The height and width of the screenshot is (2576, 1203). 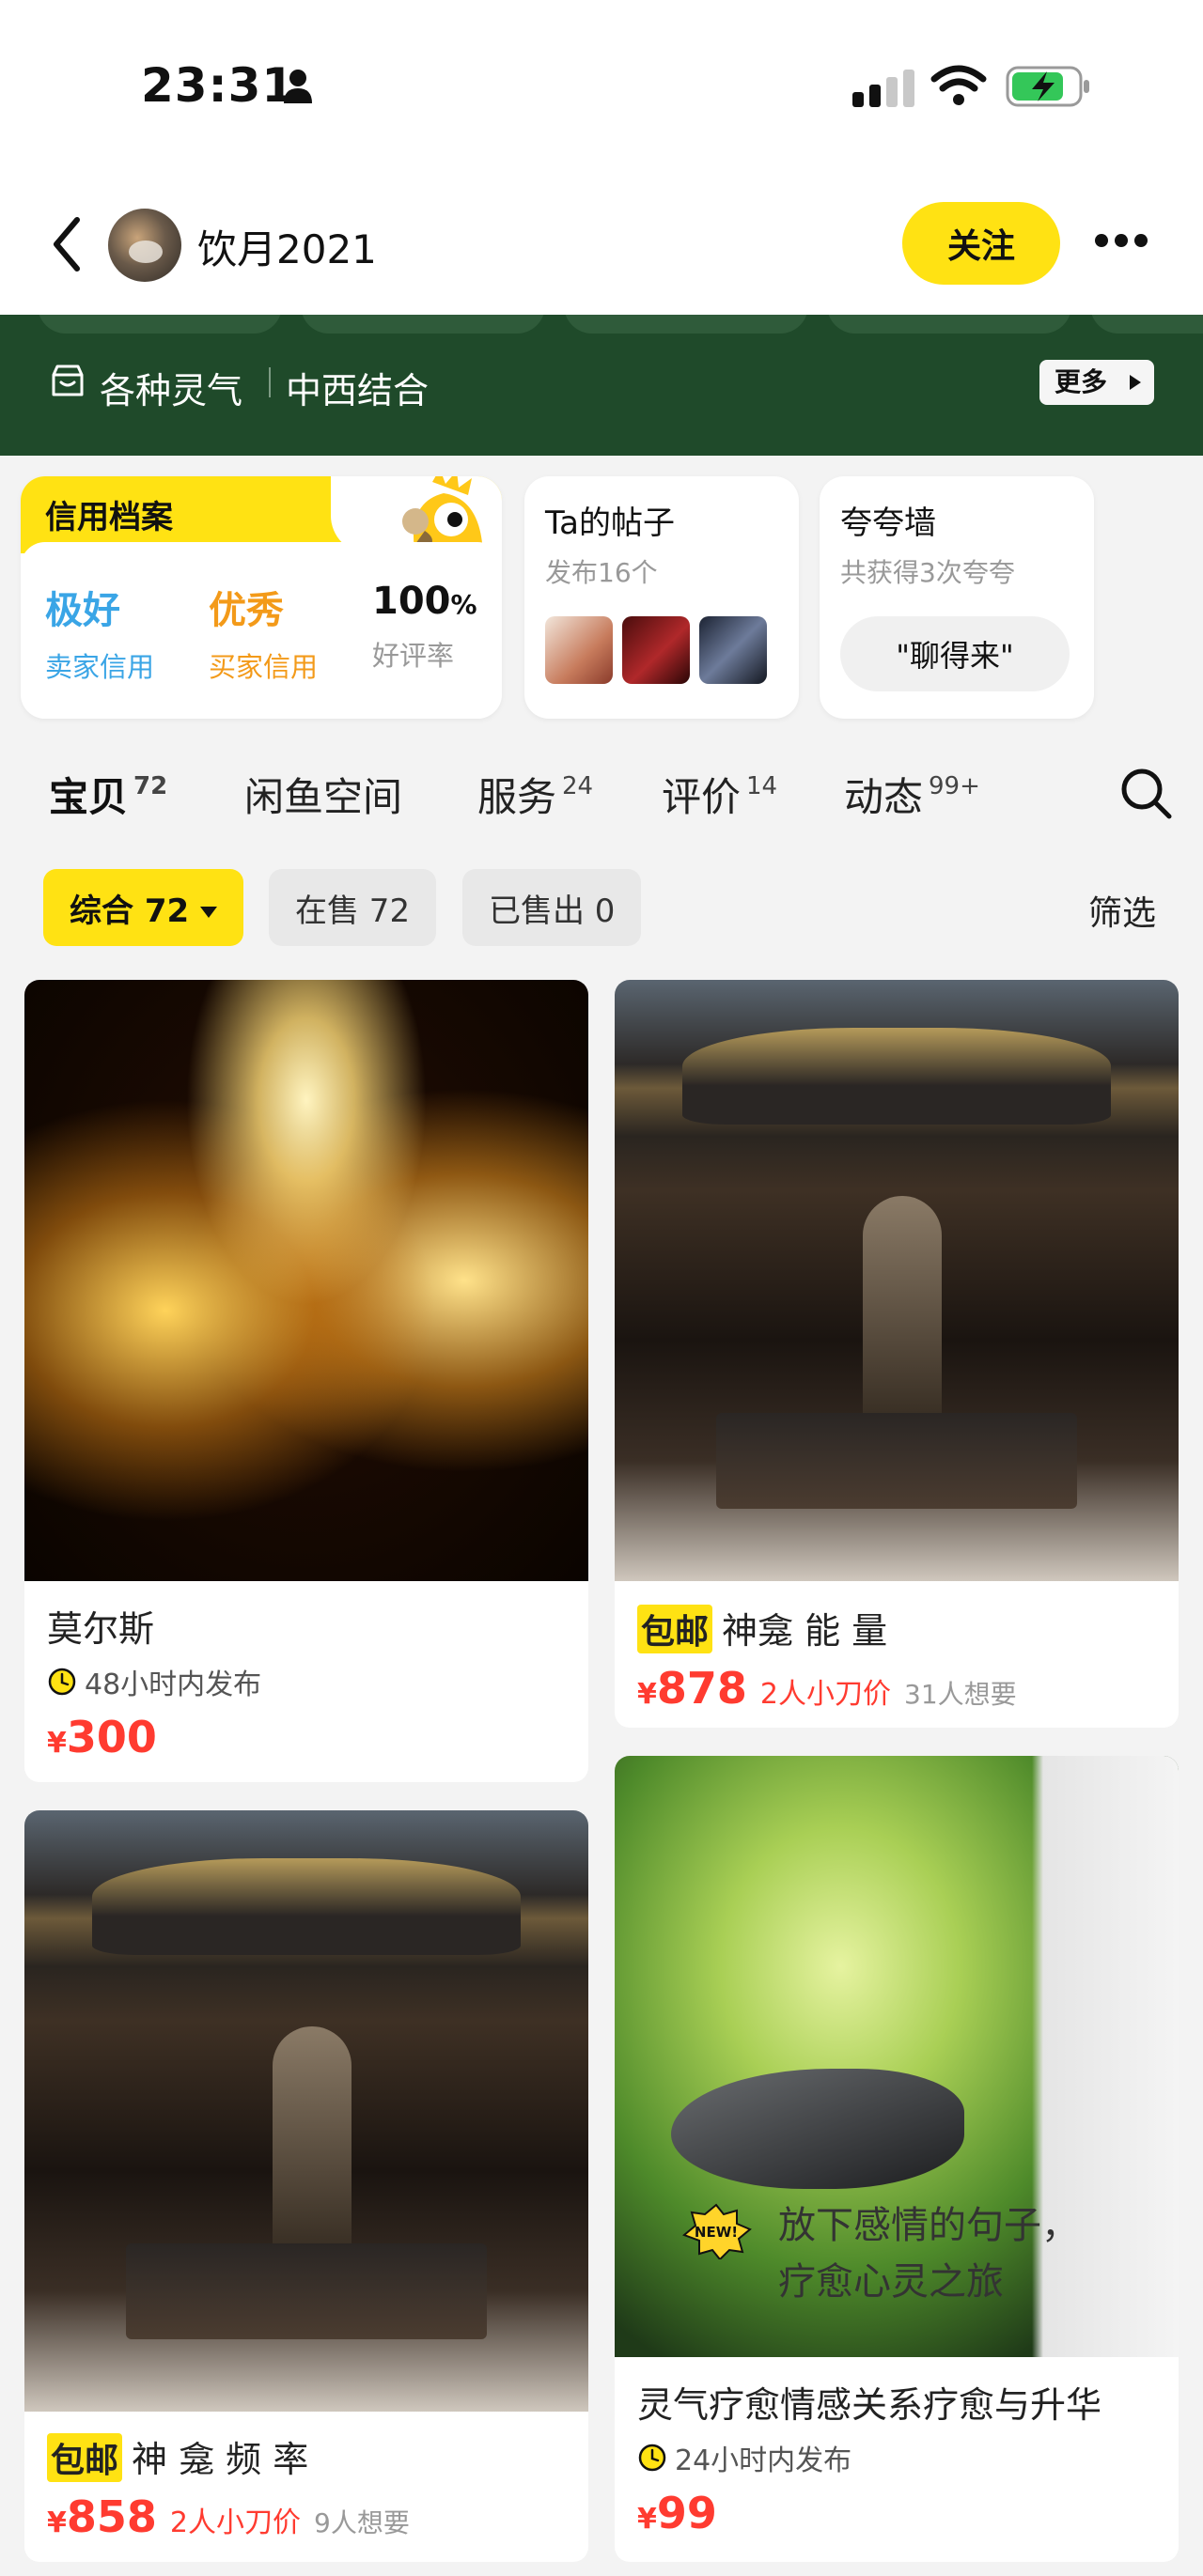 What do you see at coordinates (89, 797) in the screenshot?
I see `tab-label: 宝贝` at bounding box center [89, 797].